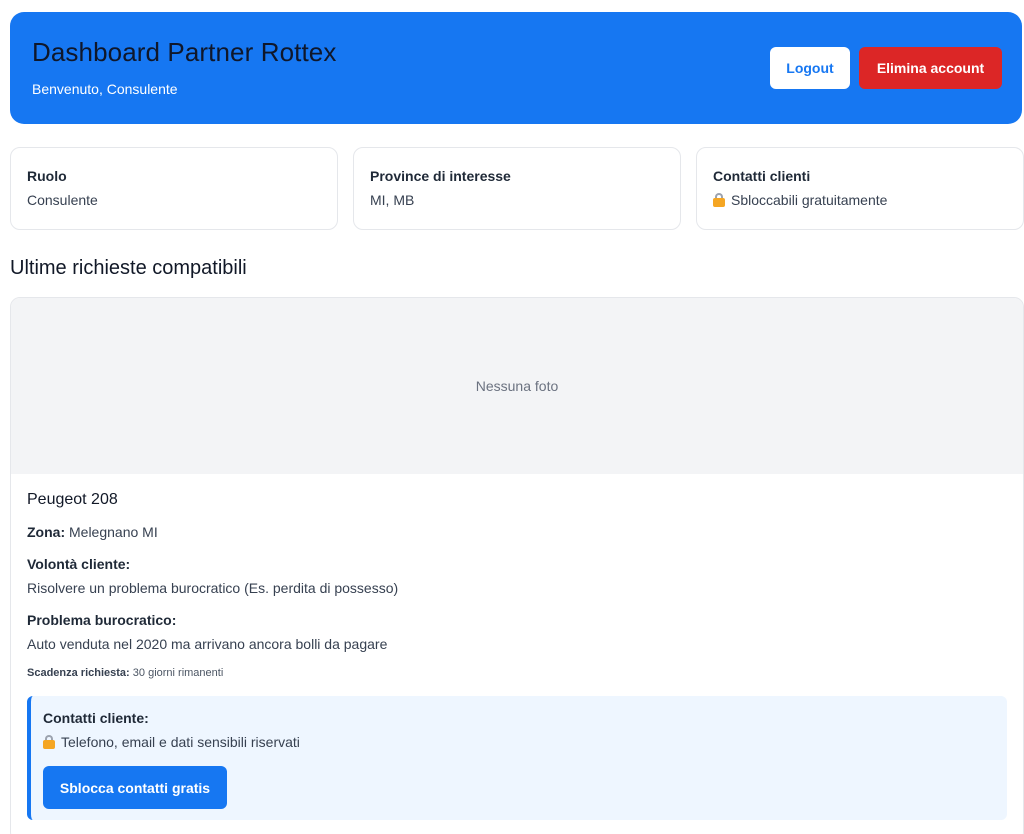 This screenshot has width=1024, height=834. Describe the element at coordinates (96, 718) in the screenshot. I see `client-contacts-label: Contatti cliente:` at that location.